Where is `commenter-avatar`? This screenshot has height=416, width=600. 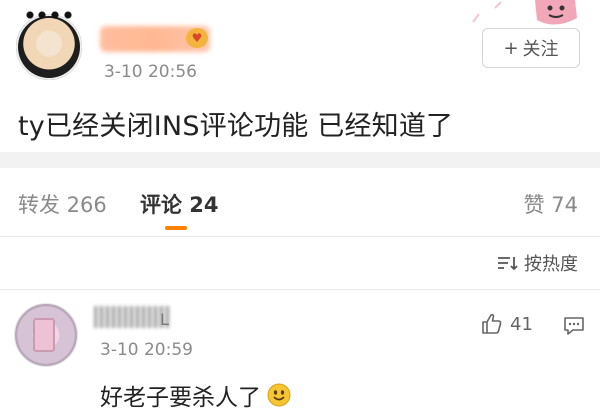
commenter-avatar is located at coordinates (46, 335).